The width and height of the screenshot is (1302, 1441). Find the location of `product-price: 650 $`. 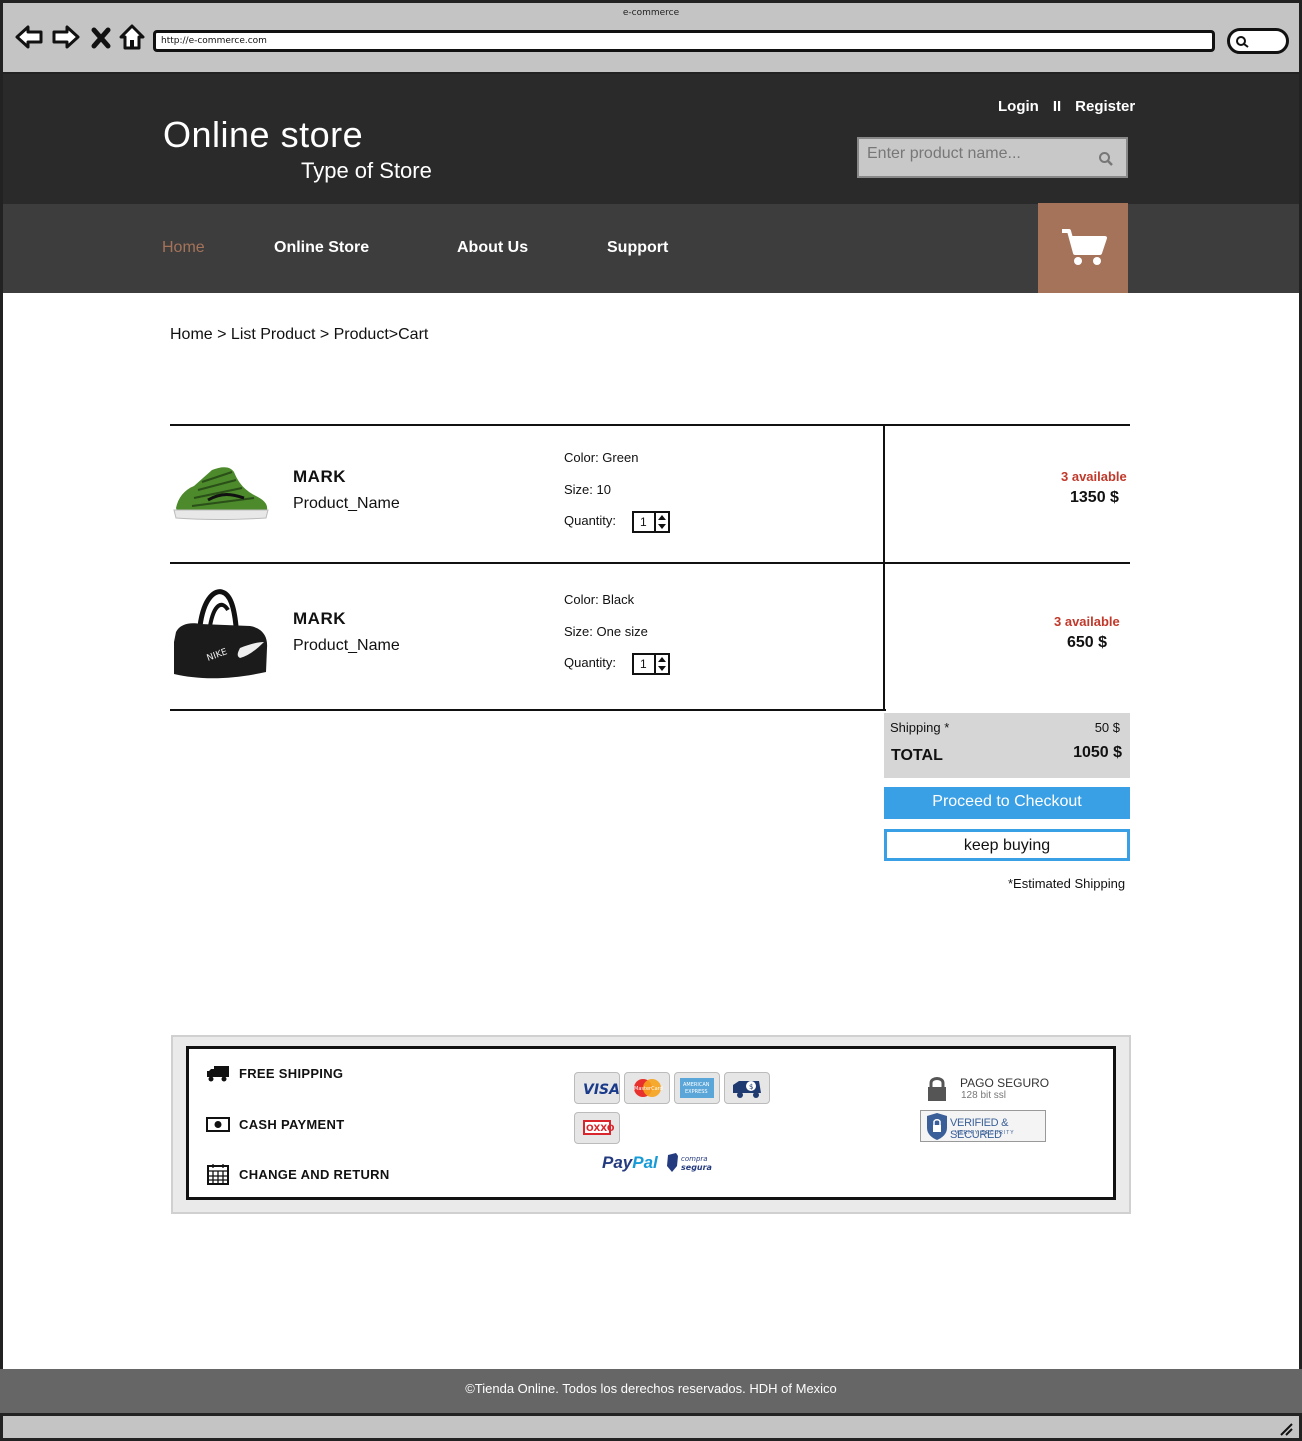

product-price: 650 $ is located at coordinates (1087, 642).